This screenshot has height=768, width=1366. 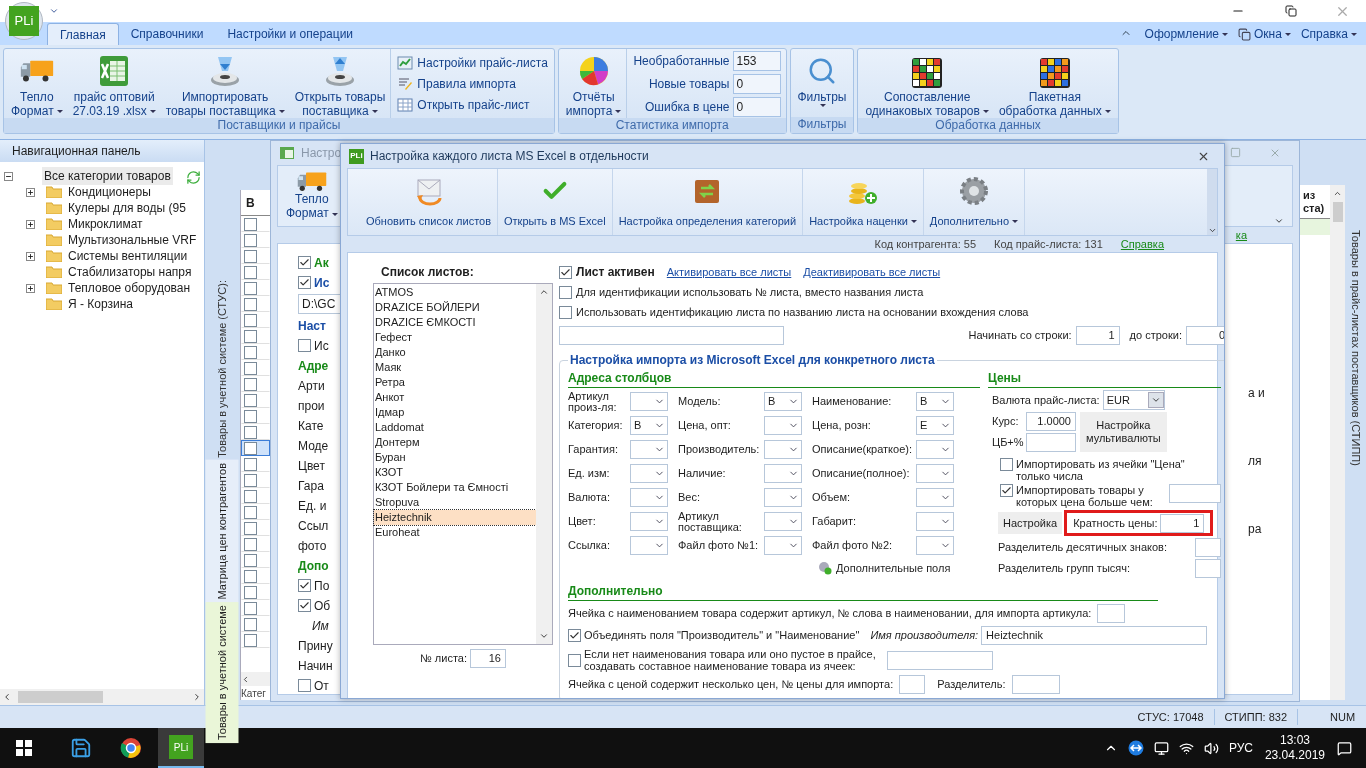 What do you see at coordinates (555, 202) in the screenshot?
I see `toolbar-button: Открыть в MS Excel` at bounding box center [555, 202].